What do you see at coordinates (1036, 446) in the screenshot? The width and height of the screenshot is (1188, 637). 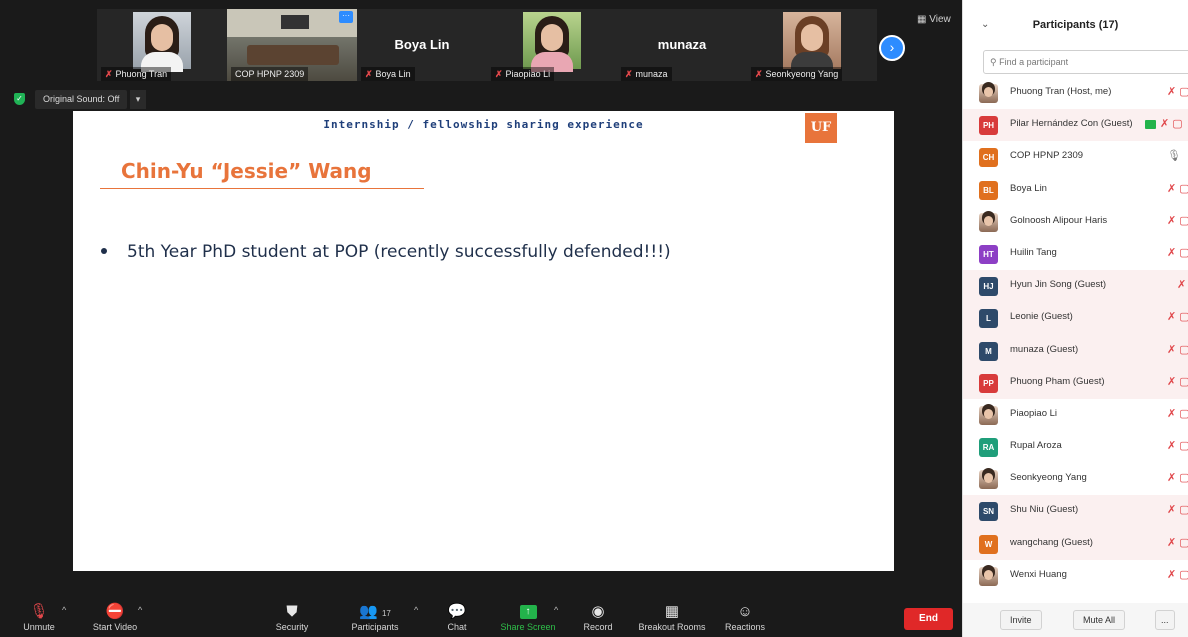 I see `participant-name: Rupal Aroza` at bounding box center [1036, 446].